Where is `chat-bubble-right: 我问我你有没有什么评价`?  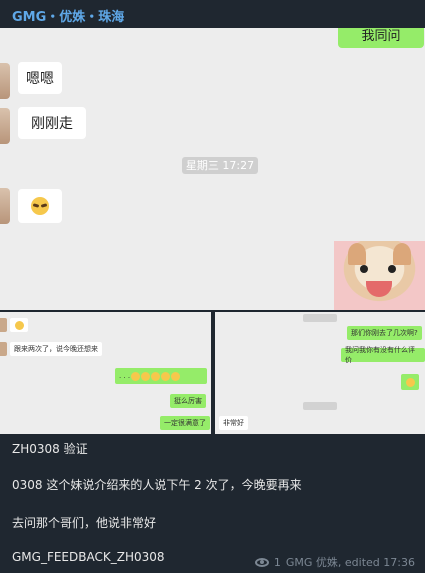 chat-bubble-right: 我问我你有没有什么评价 is located at coordinates (383, 355).